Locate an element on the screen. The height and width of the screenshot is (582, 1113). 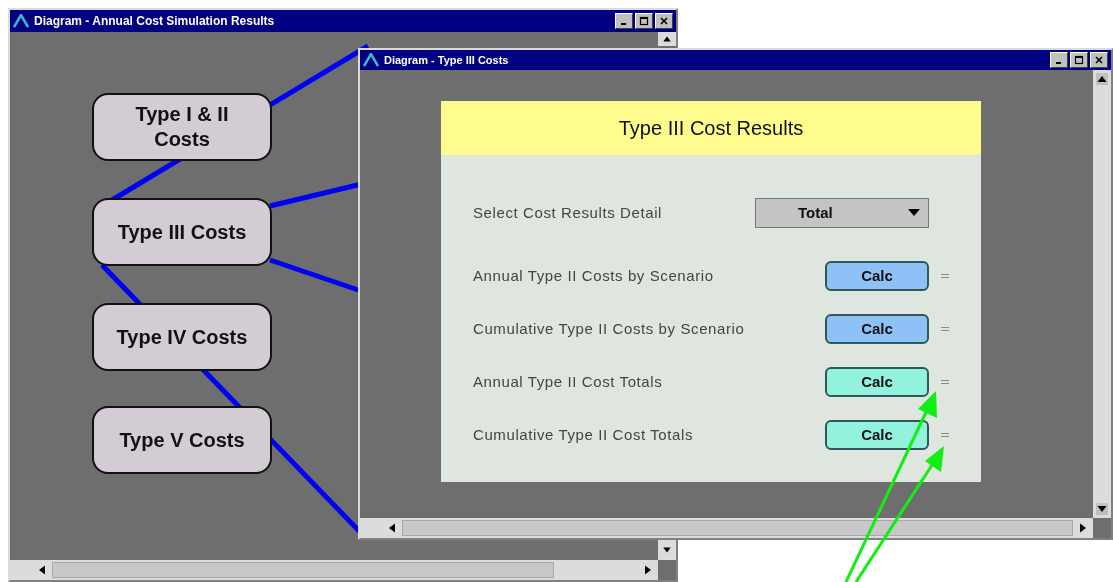
scroll-down-button is located at coordinates (667, 550).